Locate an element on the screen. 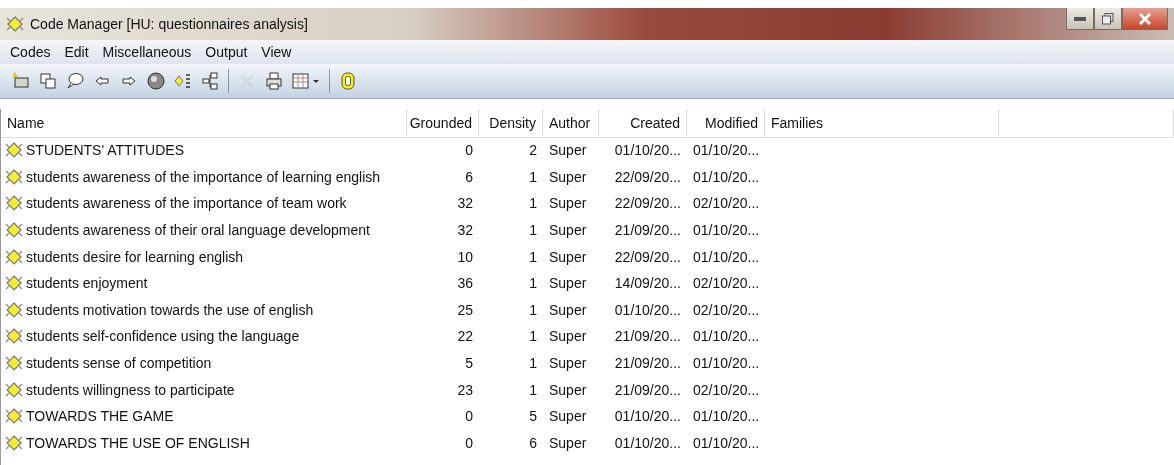 This screenshot has width=1174, height=465. code-name: students motivation towards the use of english is located at coordinates (170, 309).